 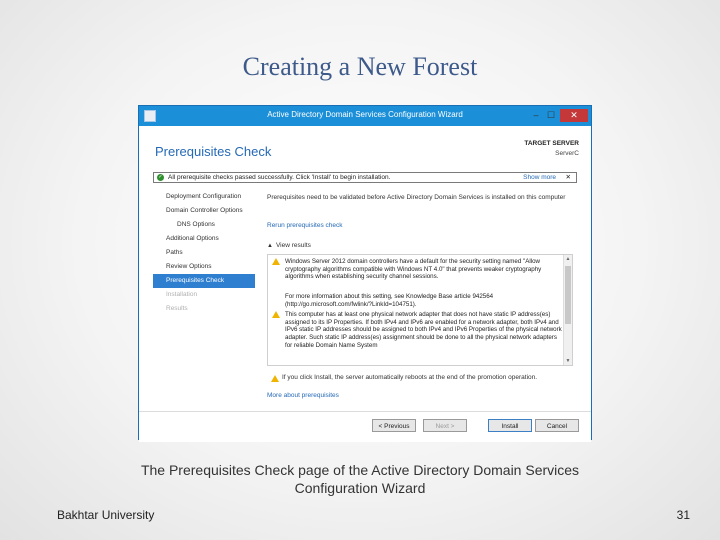 I want to click on view-results-toggle: ▲ View results, so click(x=289, y=245).